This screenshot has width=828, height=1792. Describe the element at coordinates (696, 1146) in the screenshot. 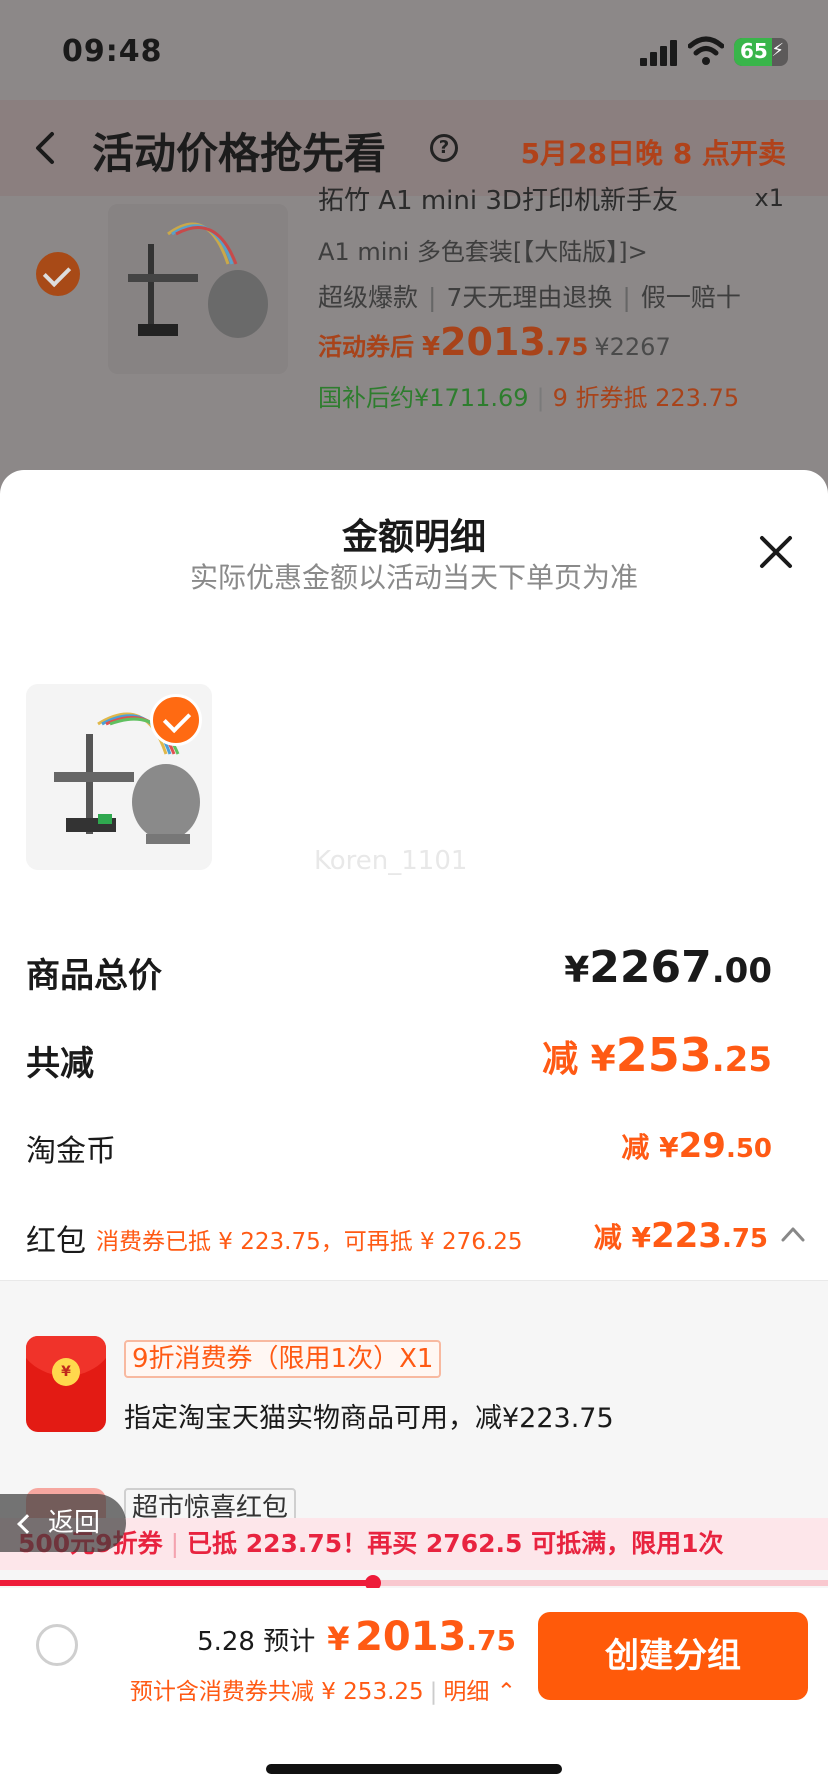

I see `taojinbi-value: 减 ¥29.50` at that location.